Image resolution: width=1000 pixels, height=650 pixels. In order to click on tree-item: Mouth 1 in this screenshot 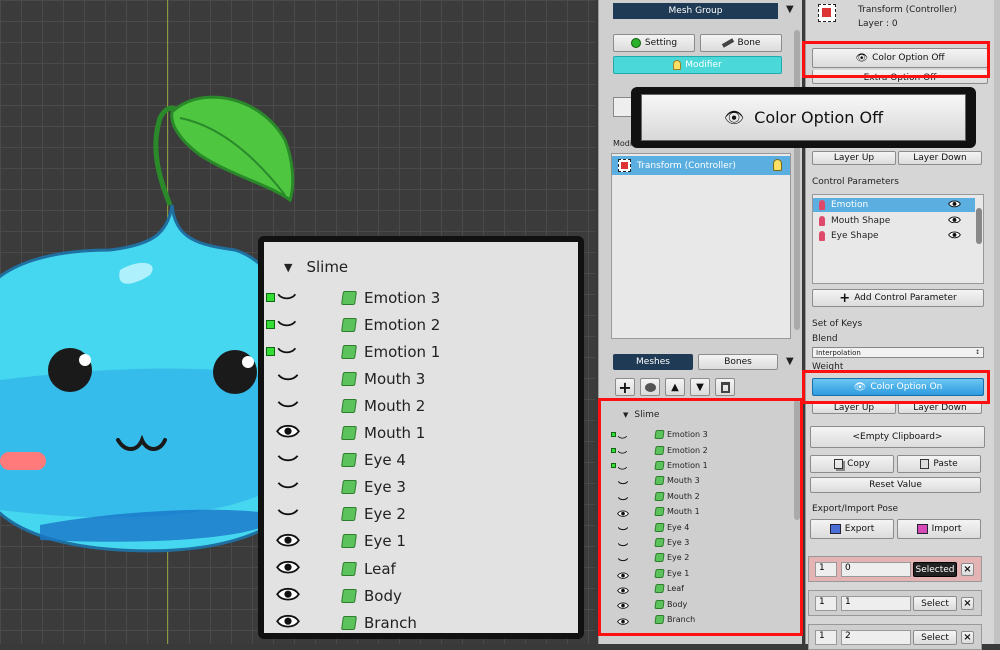, I will do `click(421, 433)`.